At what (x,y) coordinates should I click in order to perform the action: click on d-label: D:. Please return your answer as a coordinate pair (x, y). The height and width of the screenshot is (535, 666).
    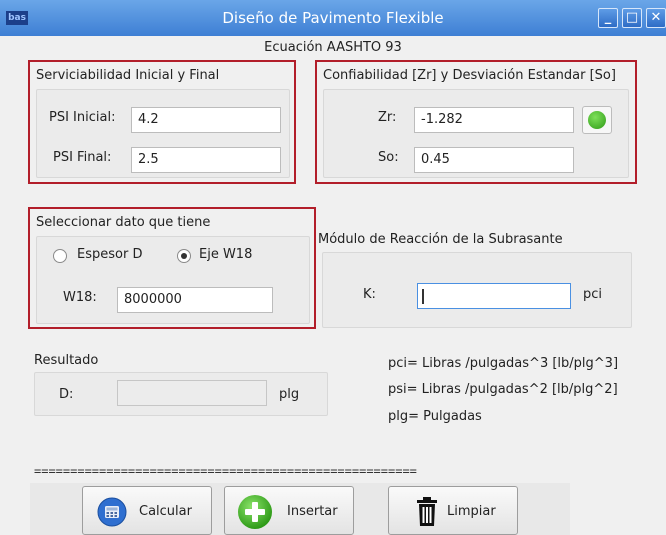
    Looking at the image, I should click on (66, 394).